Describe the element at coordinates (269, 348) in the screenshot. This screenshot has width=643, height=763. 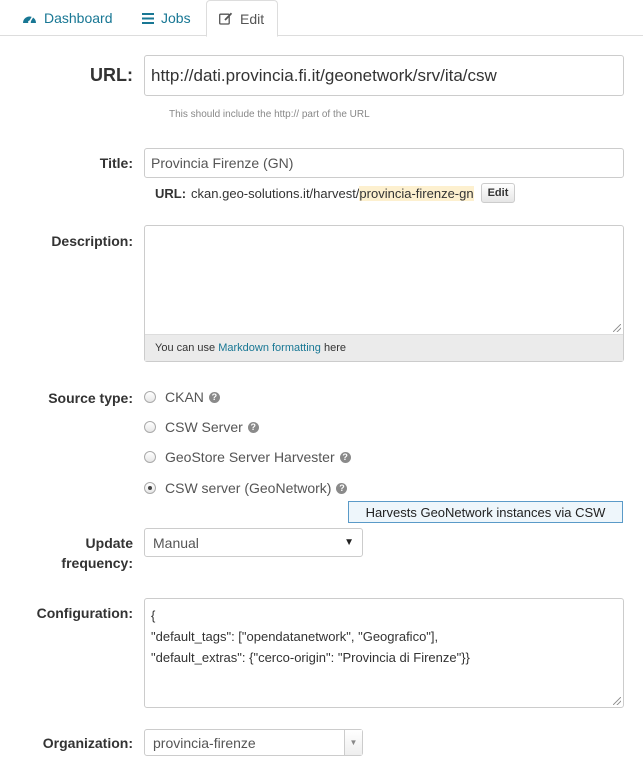
I see `markdown-link: Markdown formatting` at that location.